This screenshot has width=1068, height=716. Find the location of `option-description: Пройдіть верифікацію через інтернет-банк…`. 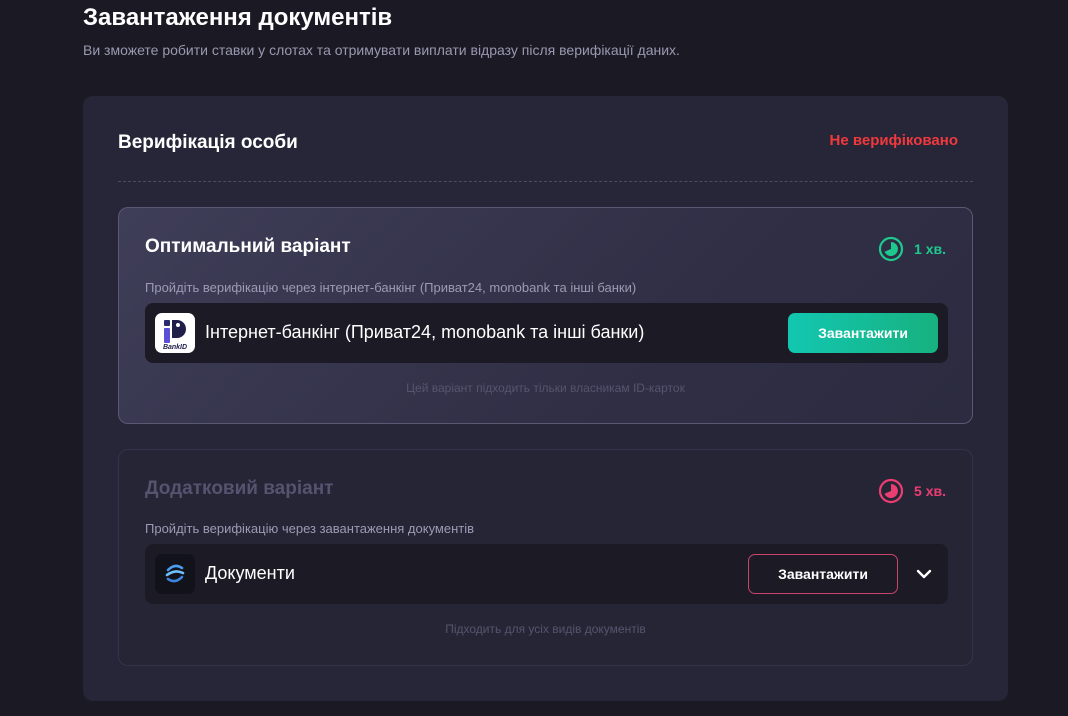

option-description: Пройдіть верифікацію через інтернет-банк… is located at coordinates (391, 287).